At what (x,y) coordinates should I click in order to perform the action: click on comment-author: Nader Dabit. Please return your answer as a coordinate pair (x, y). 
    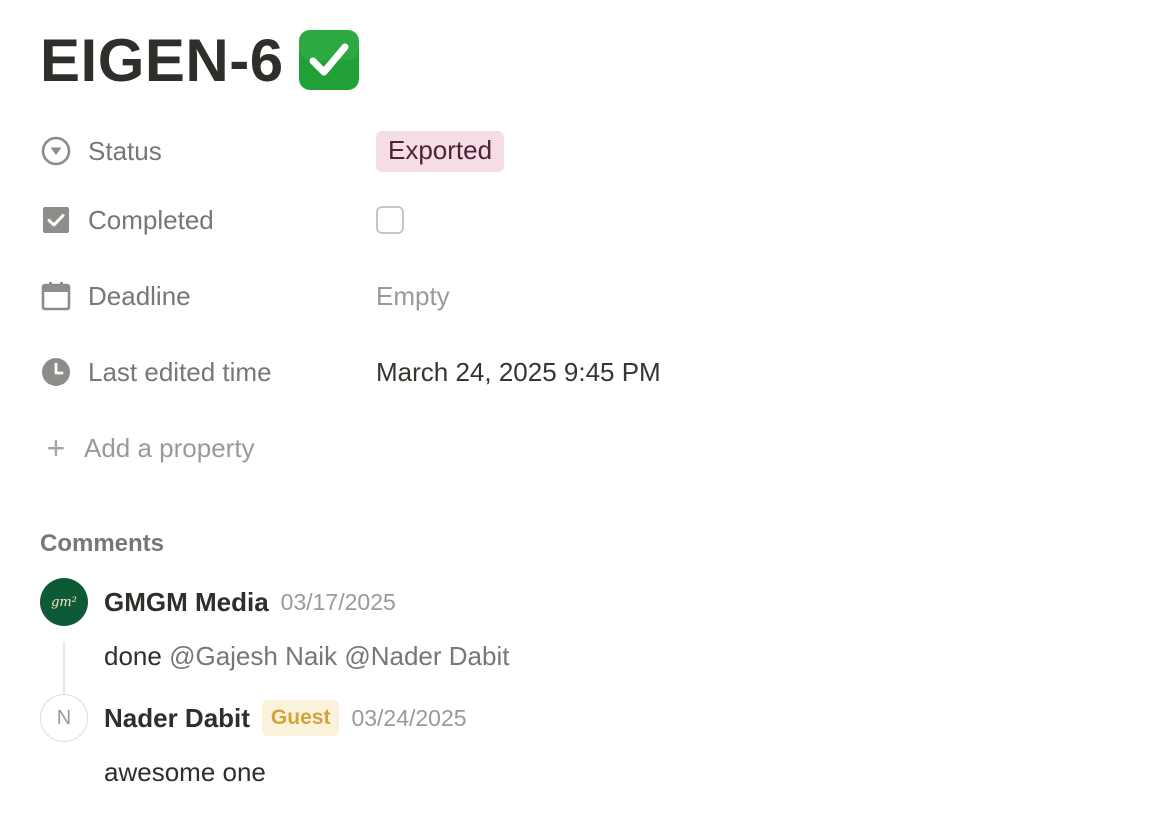
    Looking at the image, I should click on (177, 718).